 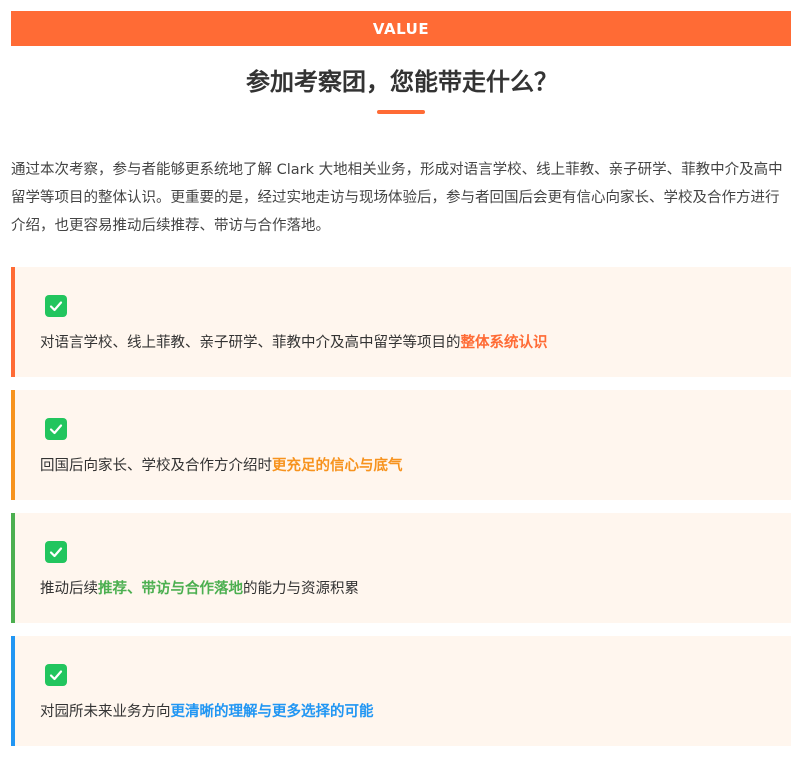 I want to click on card-text: 回国后向家长、学校及合作方介绍时更充足的信心与底气, so click(x=410, y=464).